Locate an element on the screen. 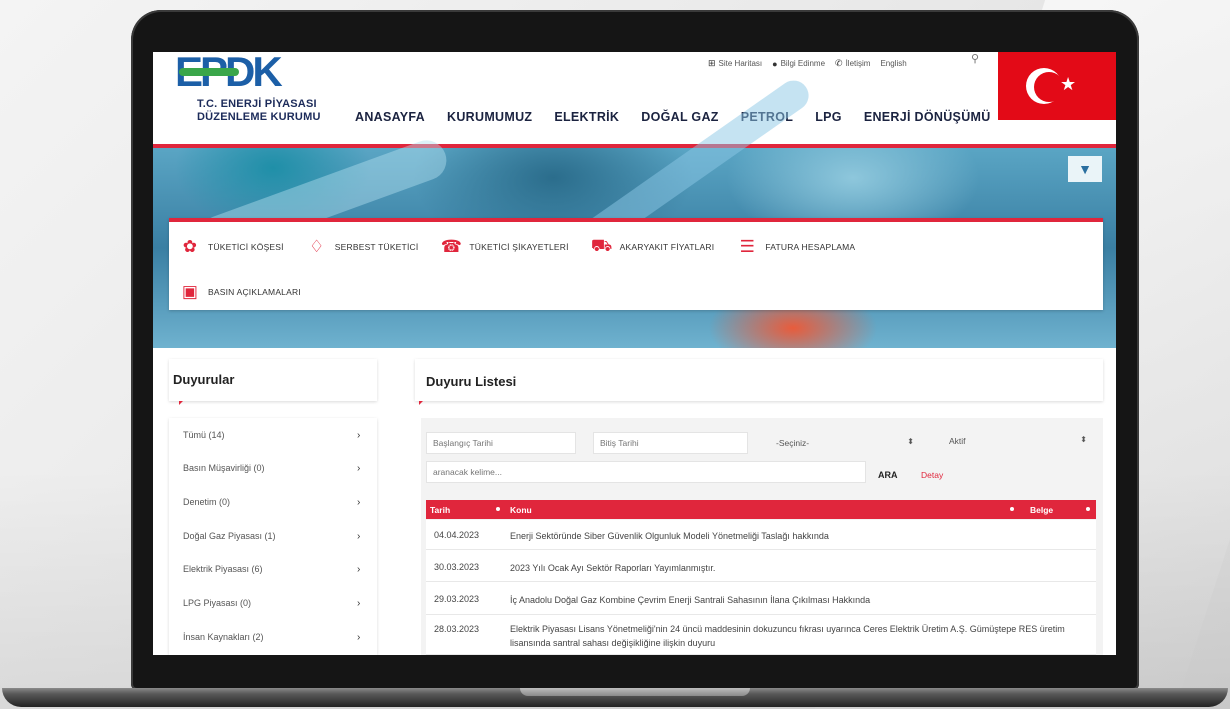 The width and height of the screenshot is (1230, 709). sidebar-item: Denetim (0) is located at coordinates (273, 502).